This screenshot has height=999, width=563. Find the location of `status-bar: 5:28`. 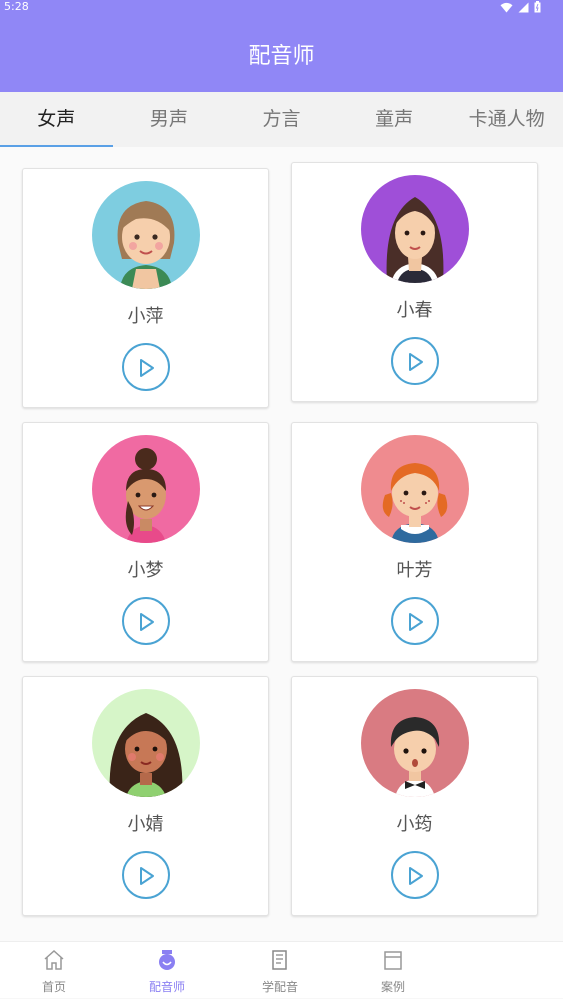

status-bar: 5:28 is located at coordinates (281, 7).